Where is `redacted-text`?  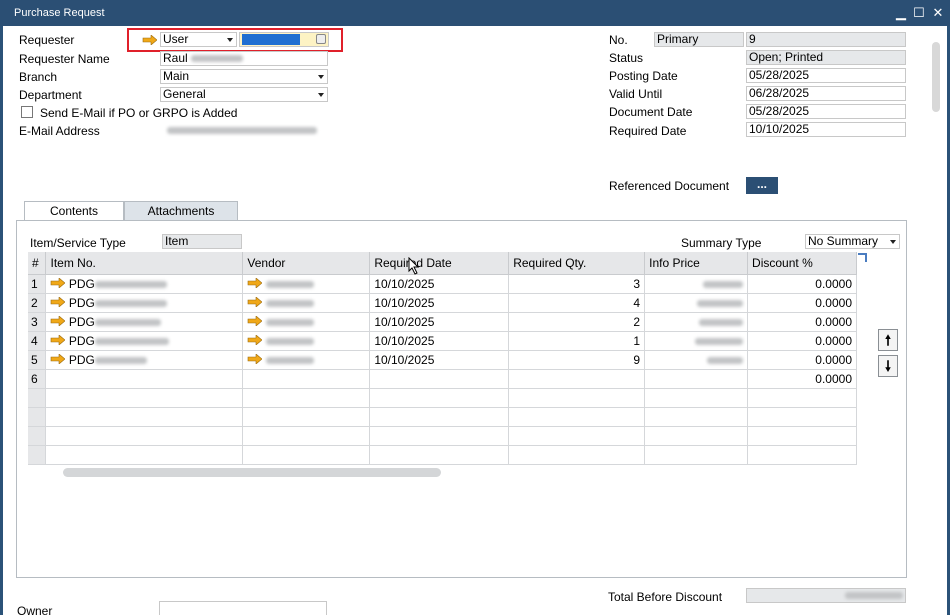 redacted-text is located at coordinates (874, 596).